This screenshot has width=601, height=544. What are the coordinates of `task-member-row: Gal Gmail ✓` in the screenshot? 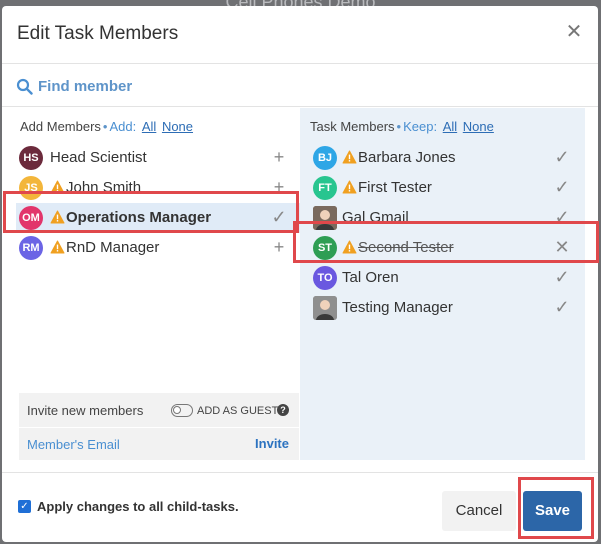 It's located at (442, 218).